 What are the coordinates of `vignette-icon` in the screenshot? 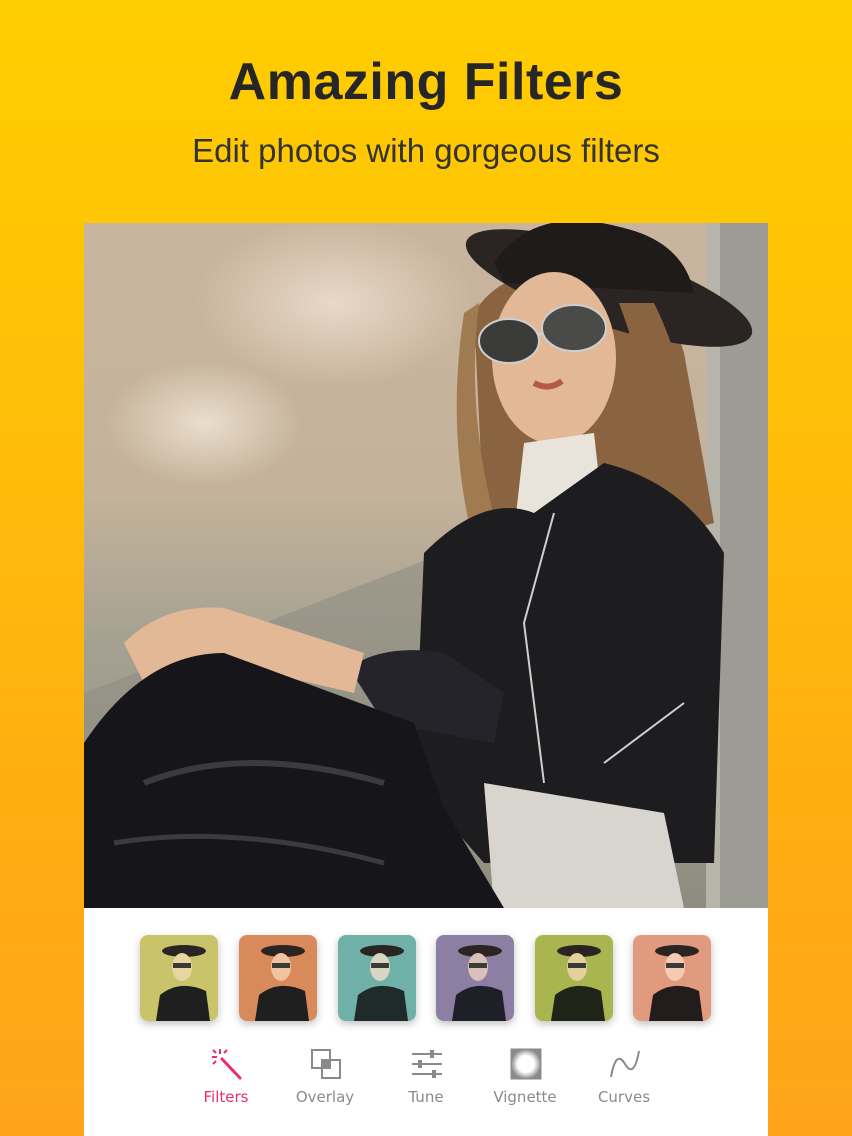 It's located at (526, 1064).